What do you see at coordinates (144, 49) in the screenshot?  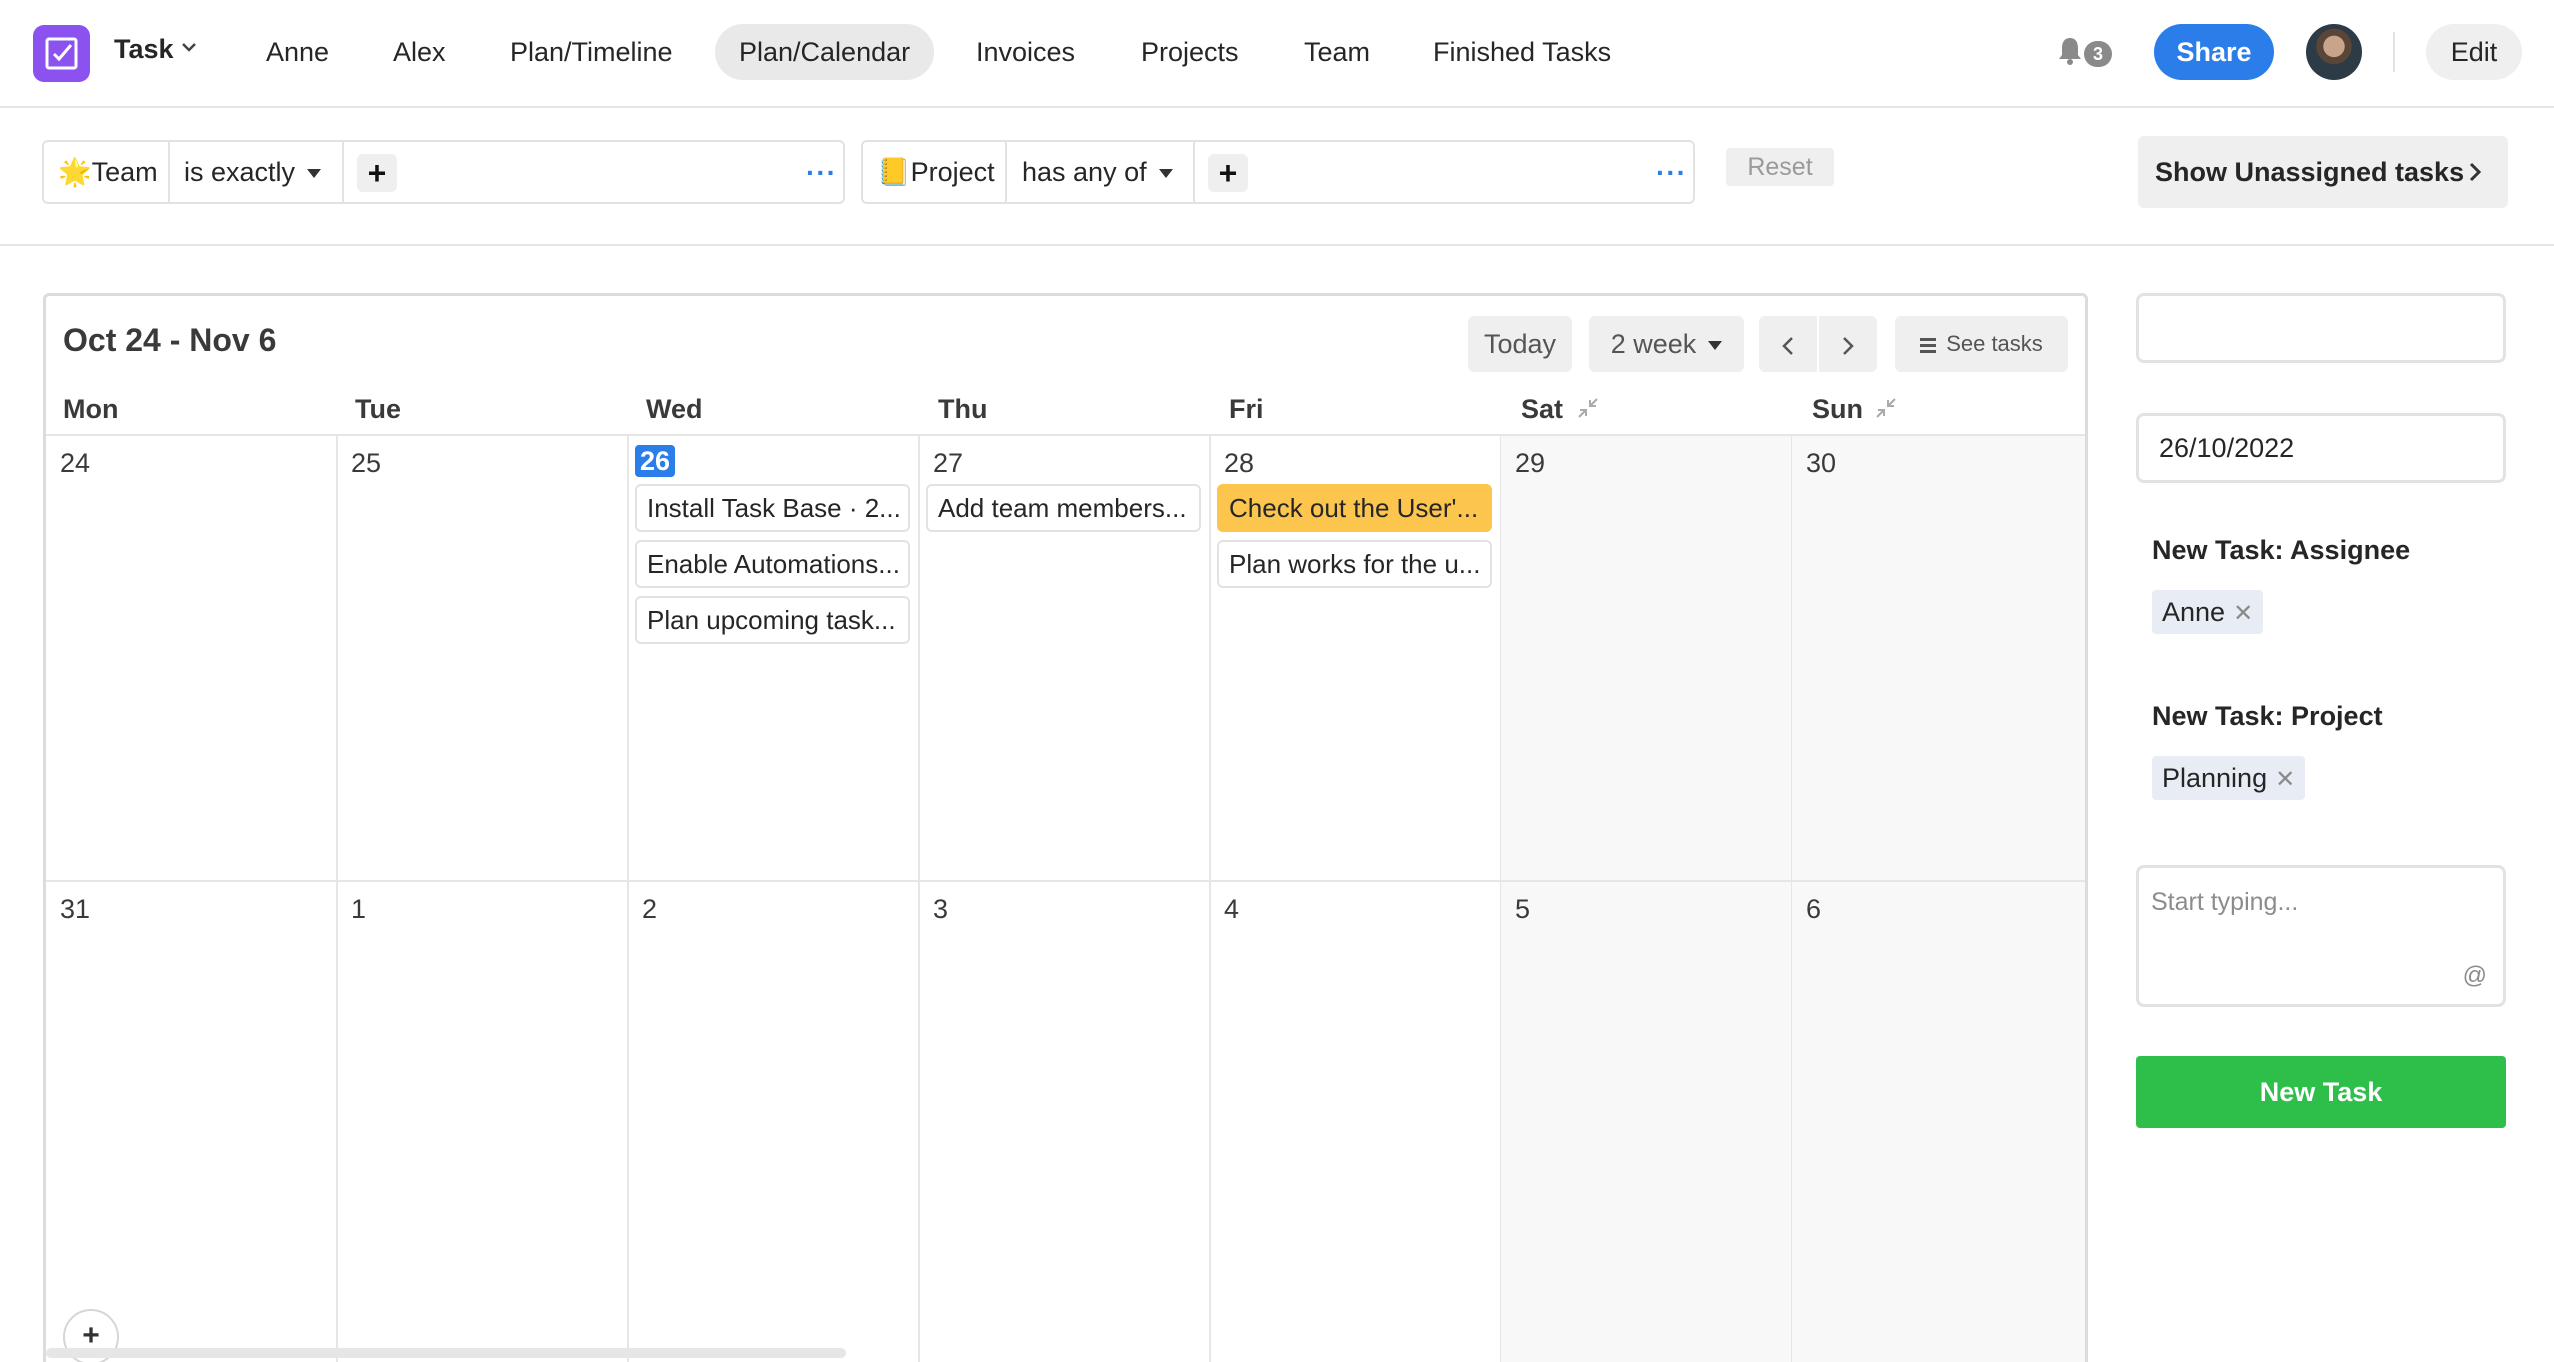 I see `app-name: Task` at bounding box center [144, 49].